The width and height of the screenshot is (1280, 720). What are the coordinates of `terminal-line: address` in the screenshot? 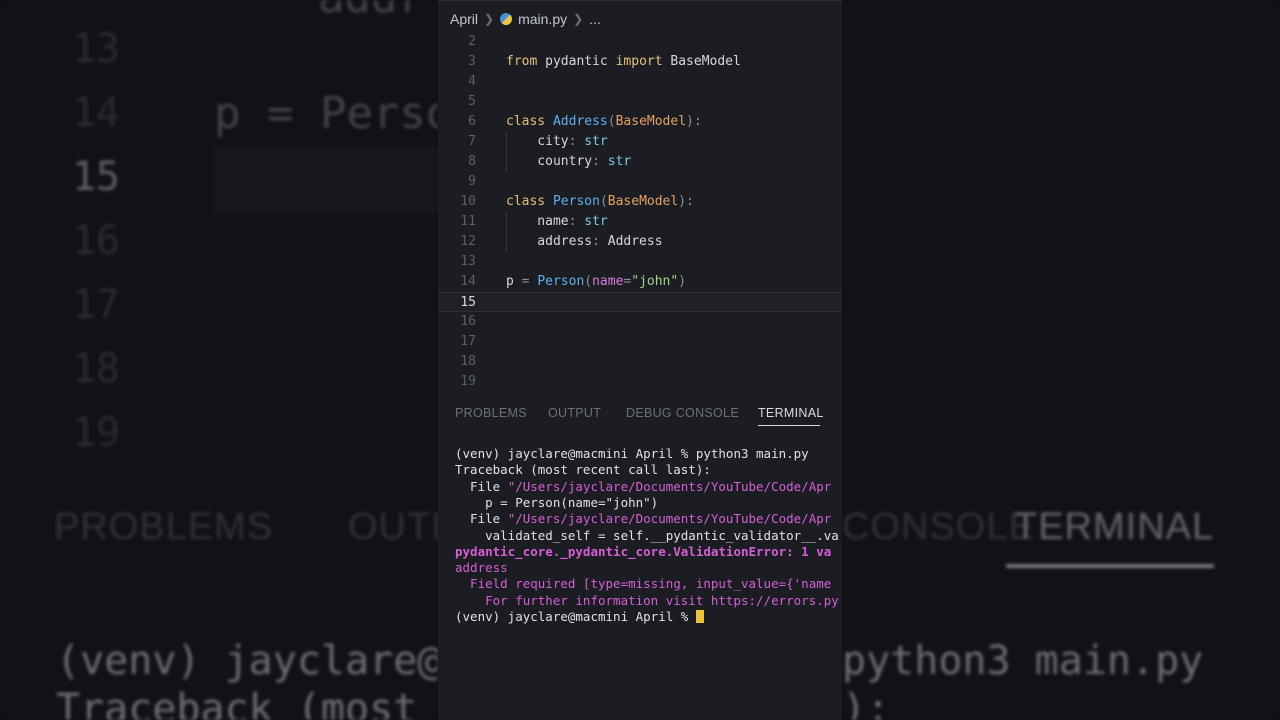 It's located at (481, 568).